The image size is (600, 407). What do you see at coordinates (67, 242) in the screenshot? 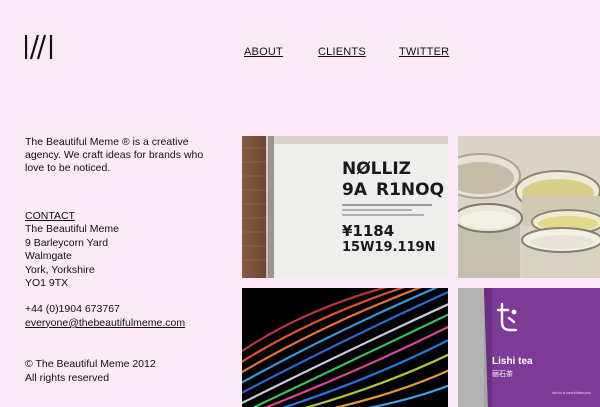
I see `address-line: 9 Barleycorn Yard` at bounding box center [67, 242].